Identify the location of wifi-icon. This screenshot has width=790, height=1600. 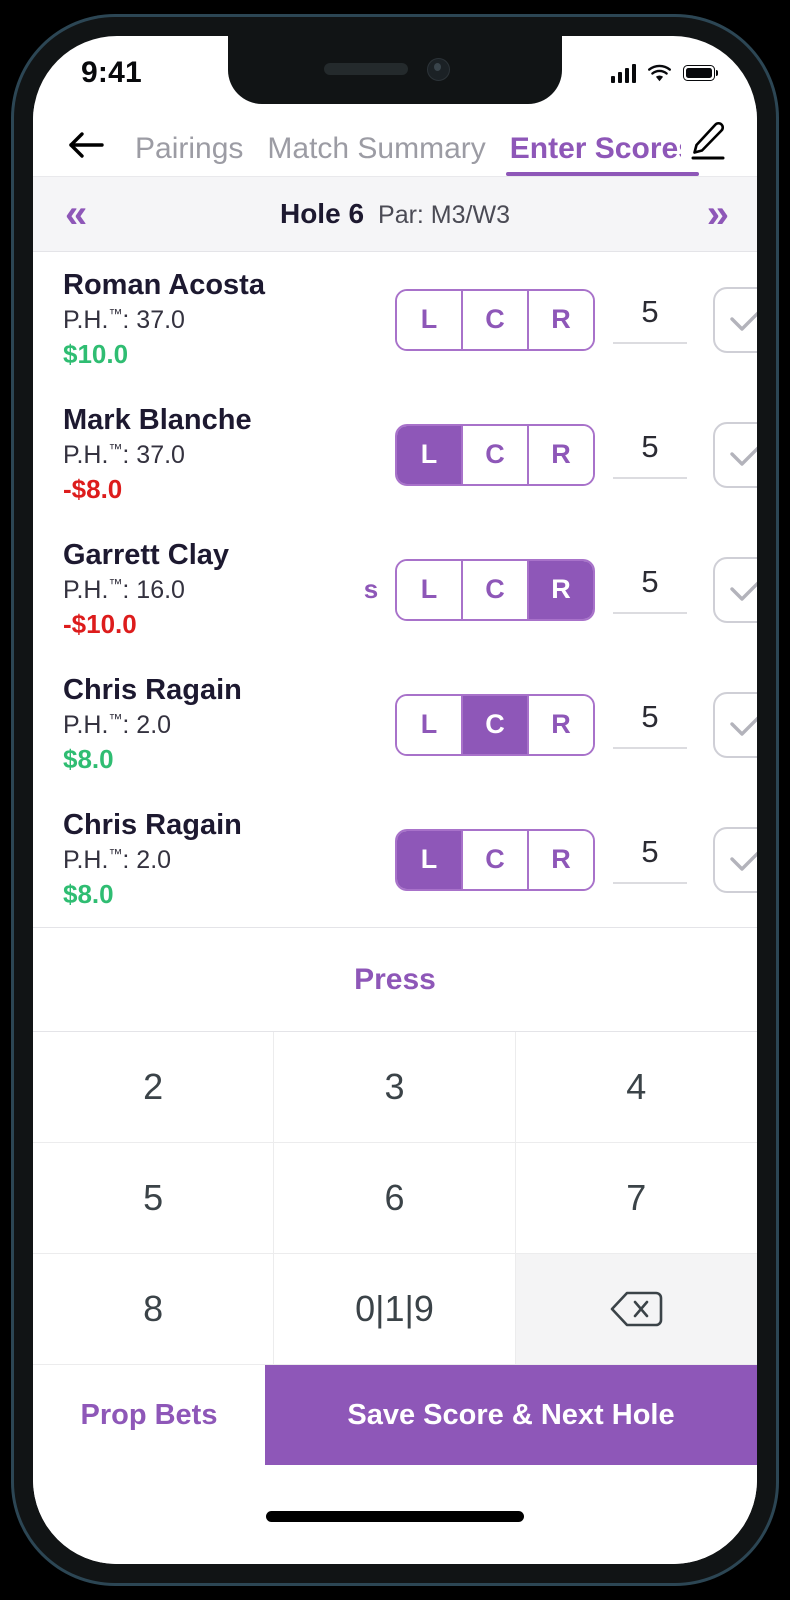
(659, 72).